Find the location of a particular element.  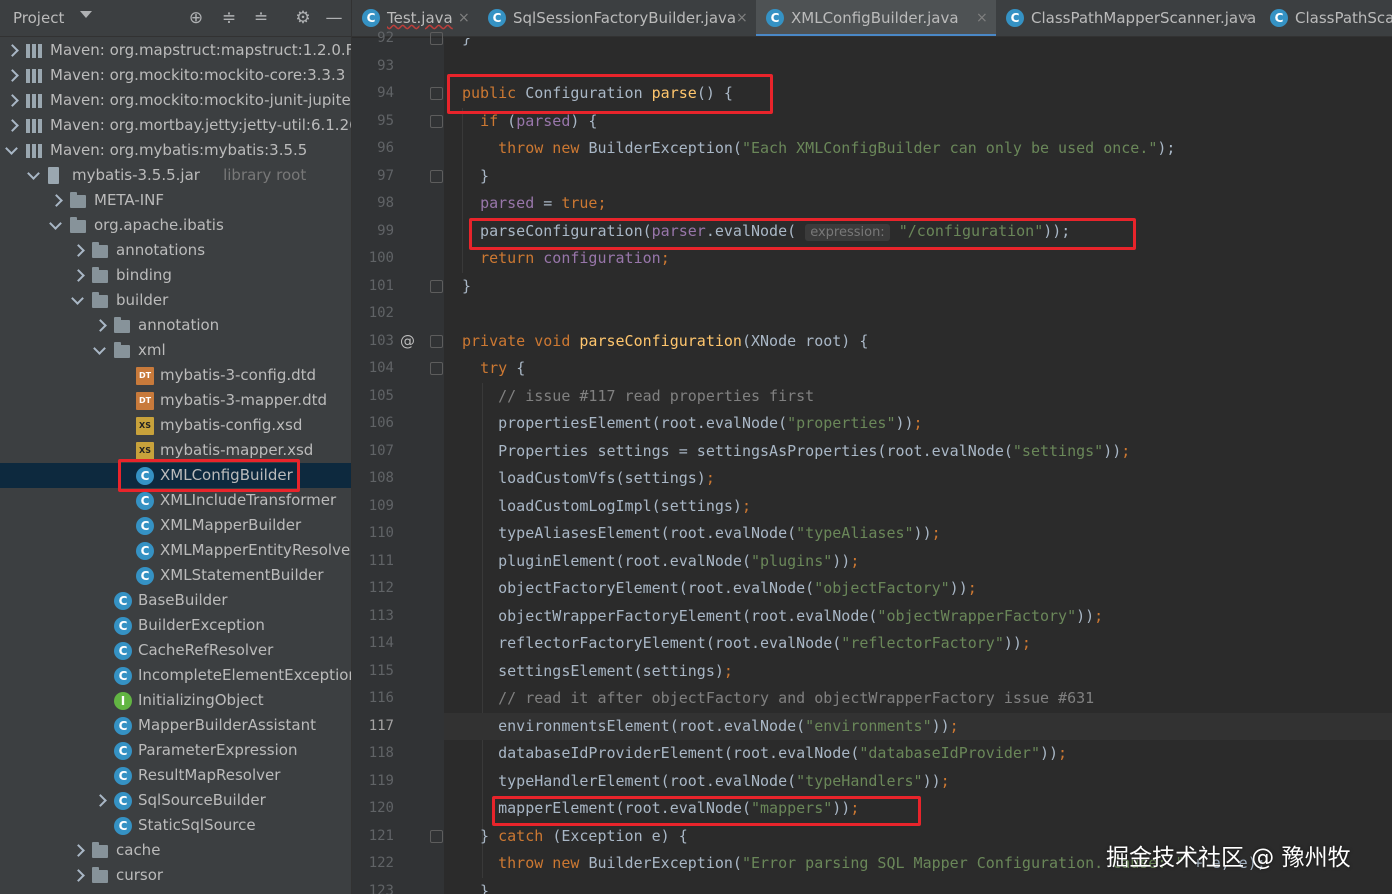

tree-item: C XMLMapperEntityResolve is located at coordinates (175, 550).